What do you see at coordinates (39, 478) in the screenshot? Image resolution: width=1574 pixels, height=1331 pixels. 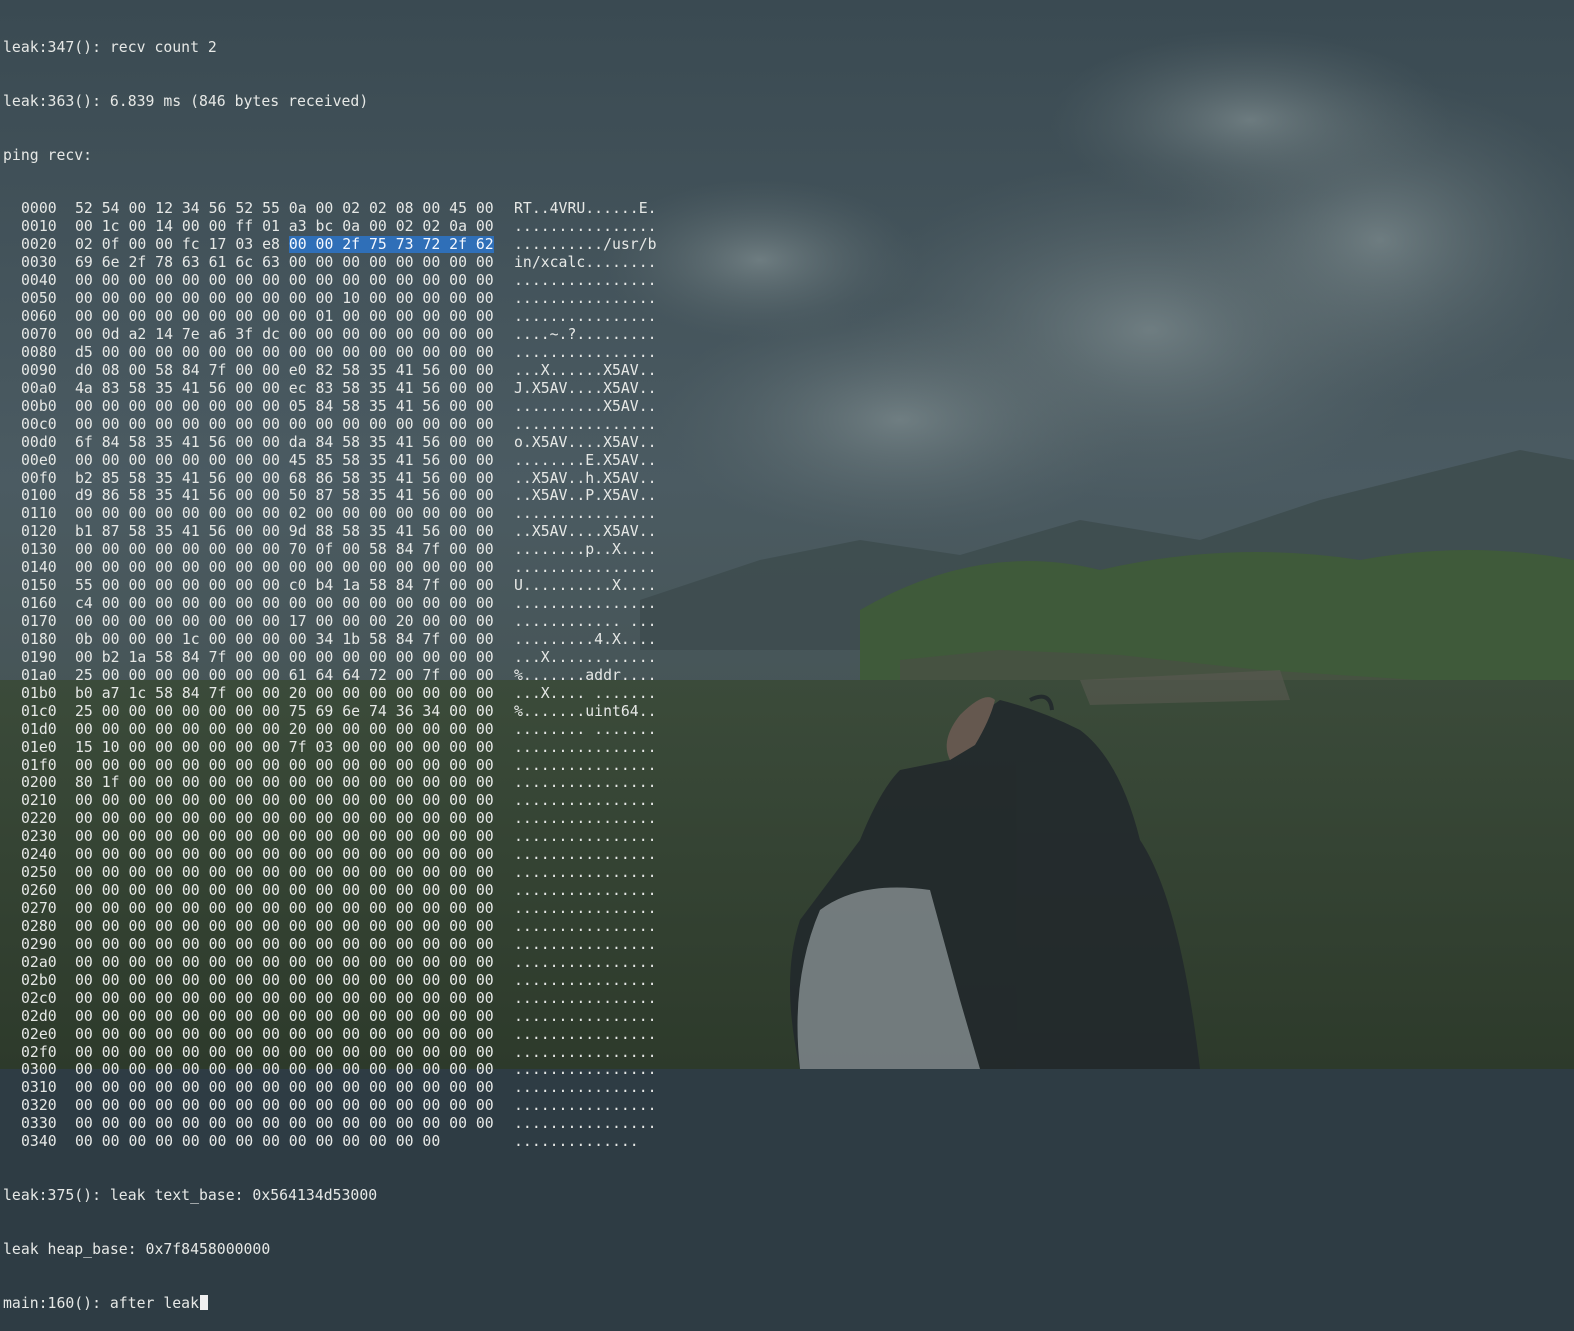 I see `dump-offset: 00f0` at bounding box center [39, 478].